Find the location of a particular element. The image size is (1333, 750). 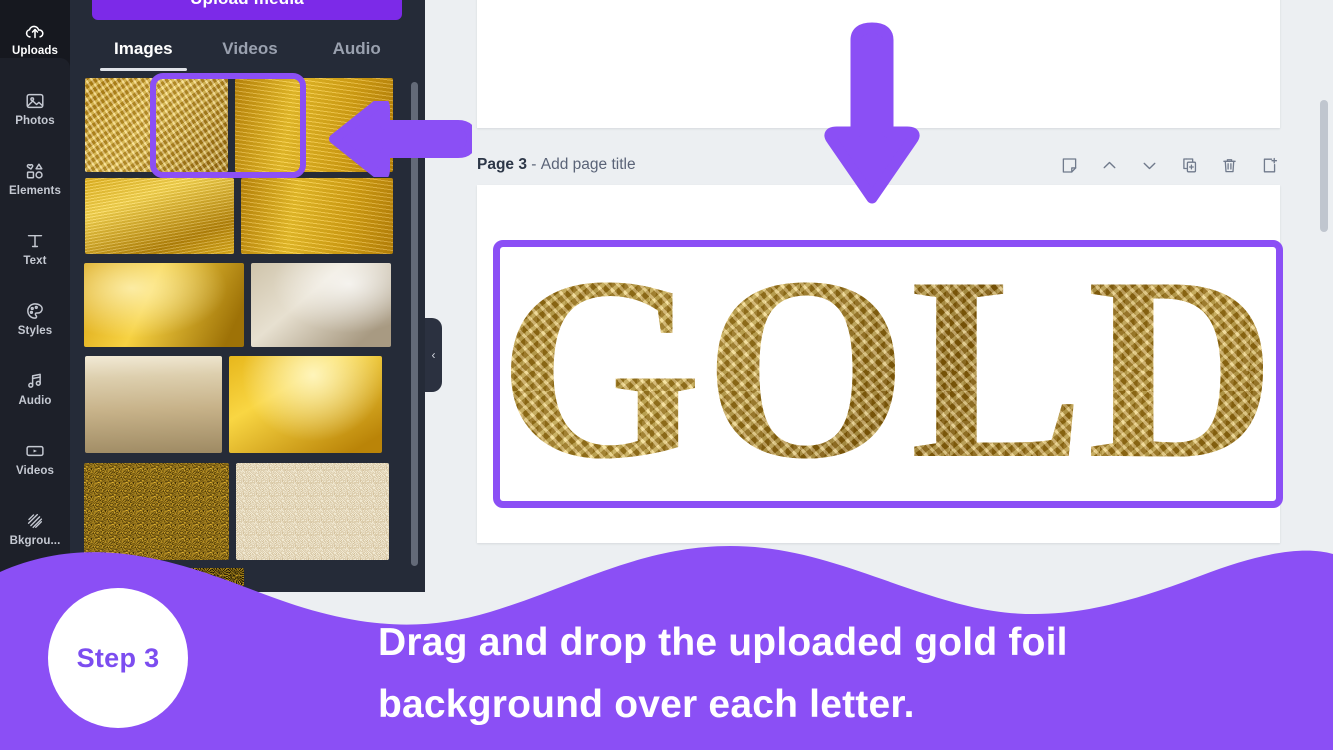

caption-line-1: Drag and drop the uploaded gold foil is located at coordinates (723, 642).